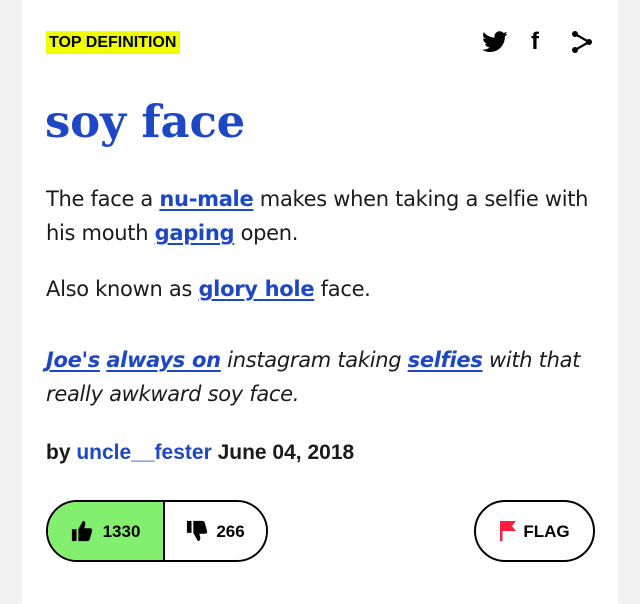 The width and height of the screenshot is (640, 604). Describe the element at coordinates (256, 289) in the screenshot. I see `link-glory-hole: glory hole` at that location.